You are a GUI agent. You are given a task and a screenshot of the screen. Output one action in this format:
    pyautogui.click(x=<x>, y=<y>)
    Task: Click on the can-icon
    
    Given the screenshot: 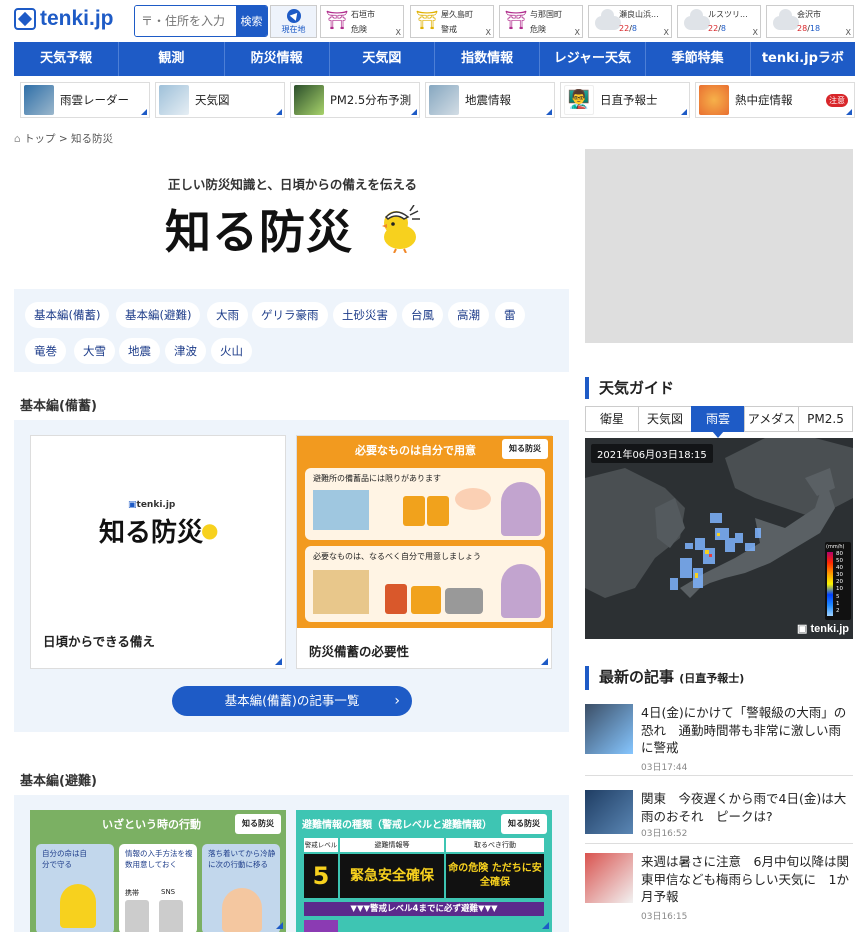 What is the action you would take?
    pyautogui.click(x=438, y=511)
    